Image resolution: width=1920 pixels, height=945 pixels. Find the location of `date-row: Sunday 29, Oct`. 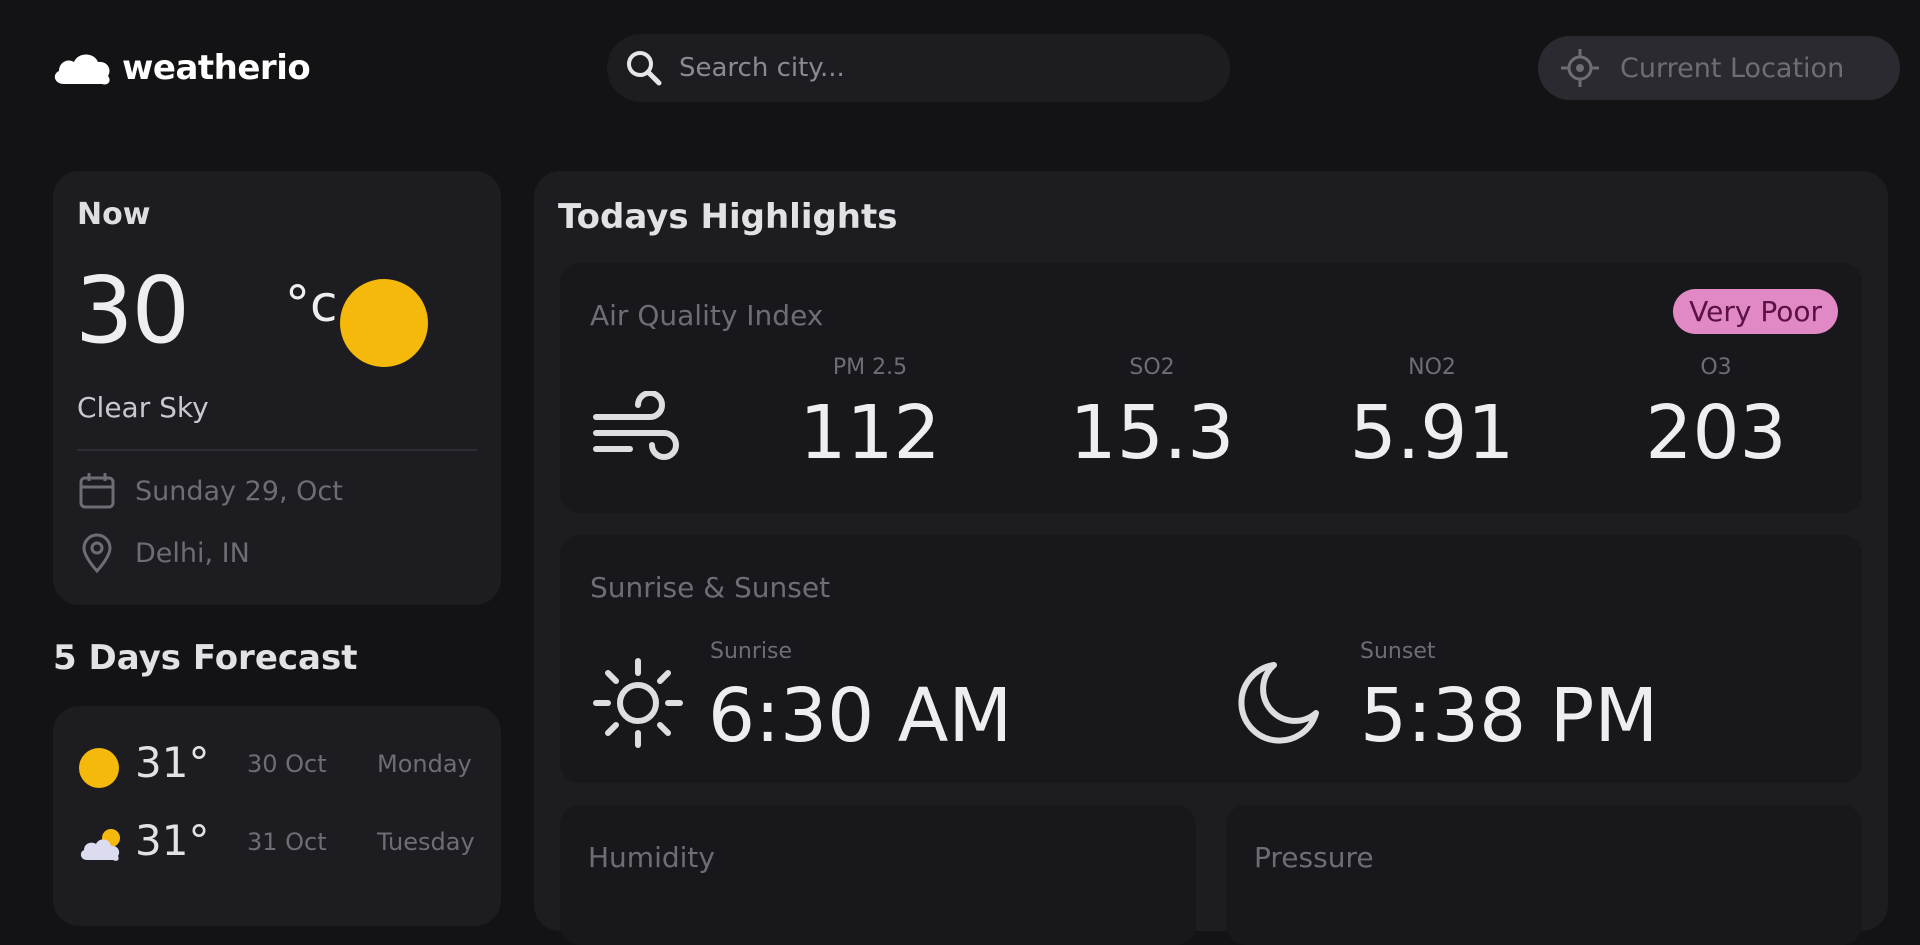

date-row: Sunday 29, Oct is located at coordinates (209, 491).